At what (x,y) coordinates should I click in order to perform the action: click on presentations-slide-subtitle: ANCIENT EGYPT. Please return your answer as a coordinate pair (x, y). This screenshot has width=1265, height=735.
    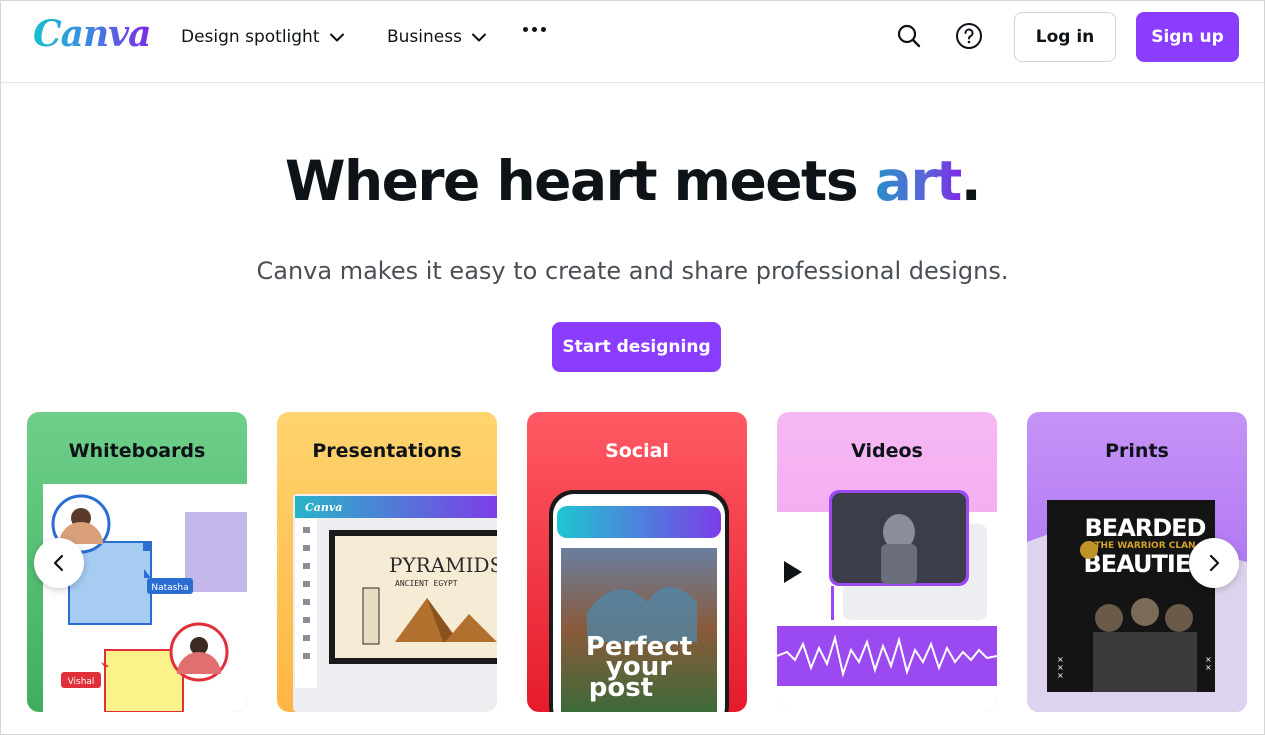
    Looking at the image, I should click on (426, 583).